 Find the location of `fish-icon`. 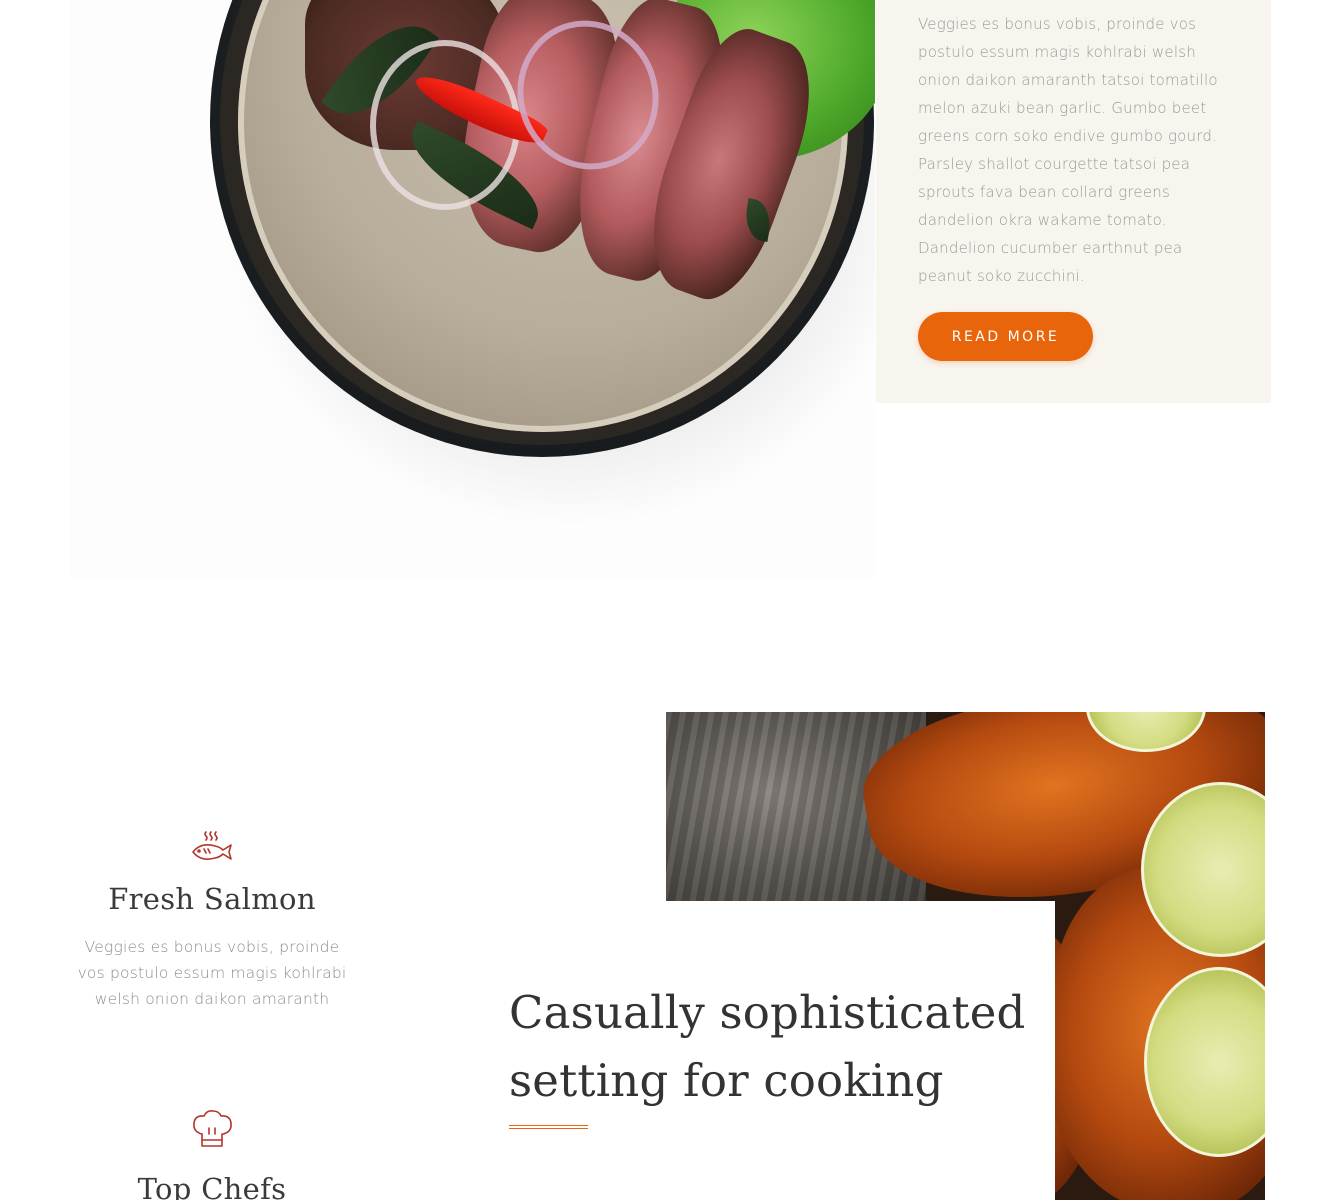

fish-icon is located at coordinates (212, 845).